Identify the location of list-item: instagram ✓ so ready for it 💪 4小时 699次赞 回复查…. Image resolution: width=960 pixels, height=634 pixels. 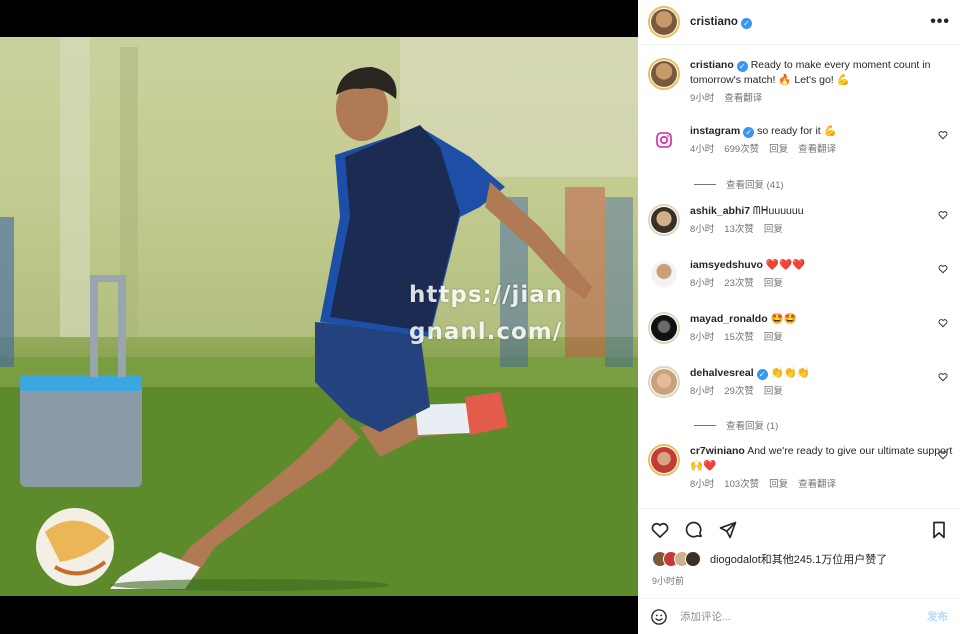
(801, 140).